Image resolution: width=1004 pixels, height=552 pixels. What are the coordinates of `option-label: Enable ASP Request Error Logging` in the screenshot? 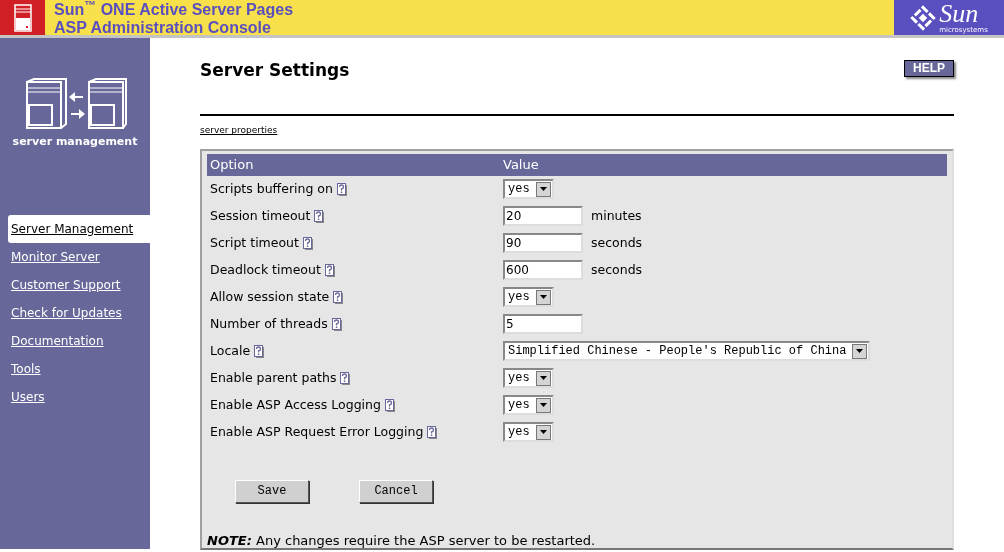 It's located at (317, 431).